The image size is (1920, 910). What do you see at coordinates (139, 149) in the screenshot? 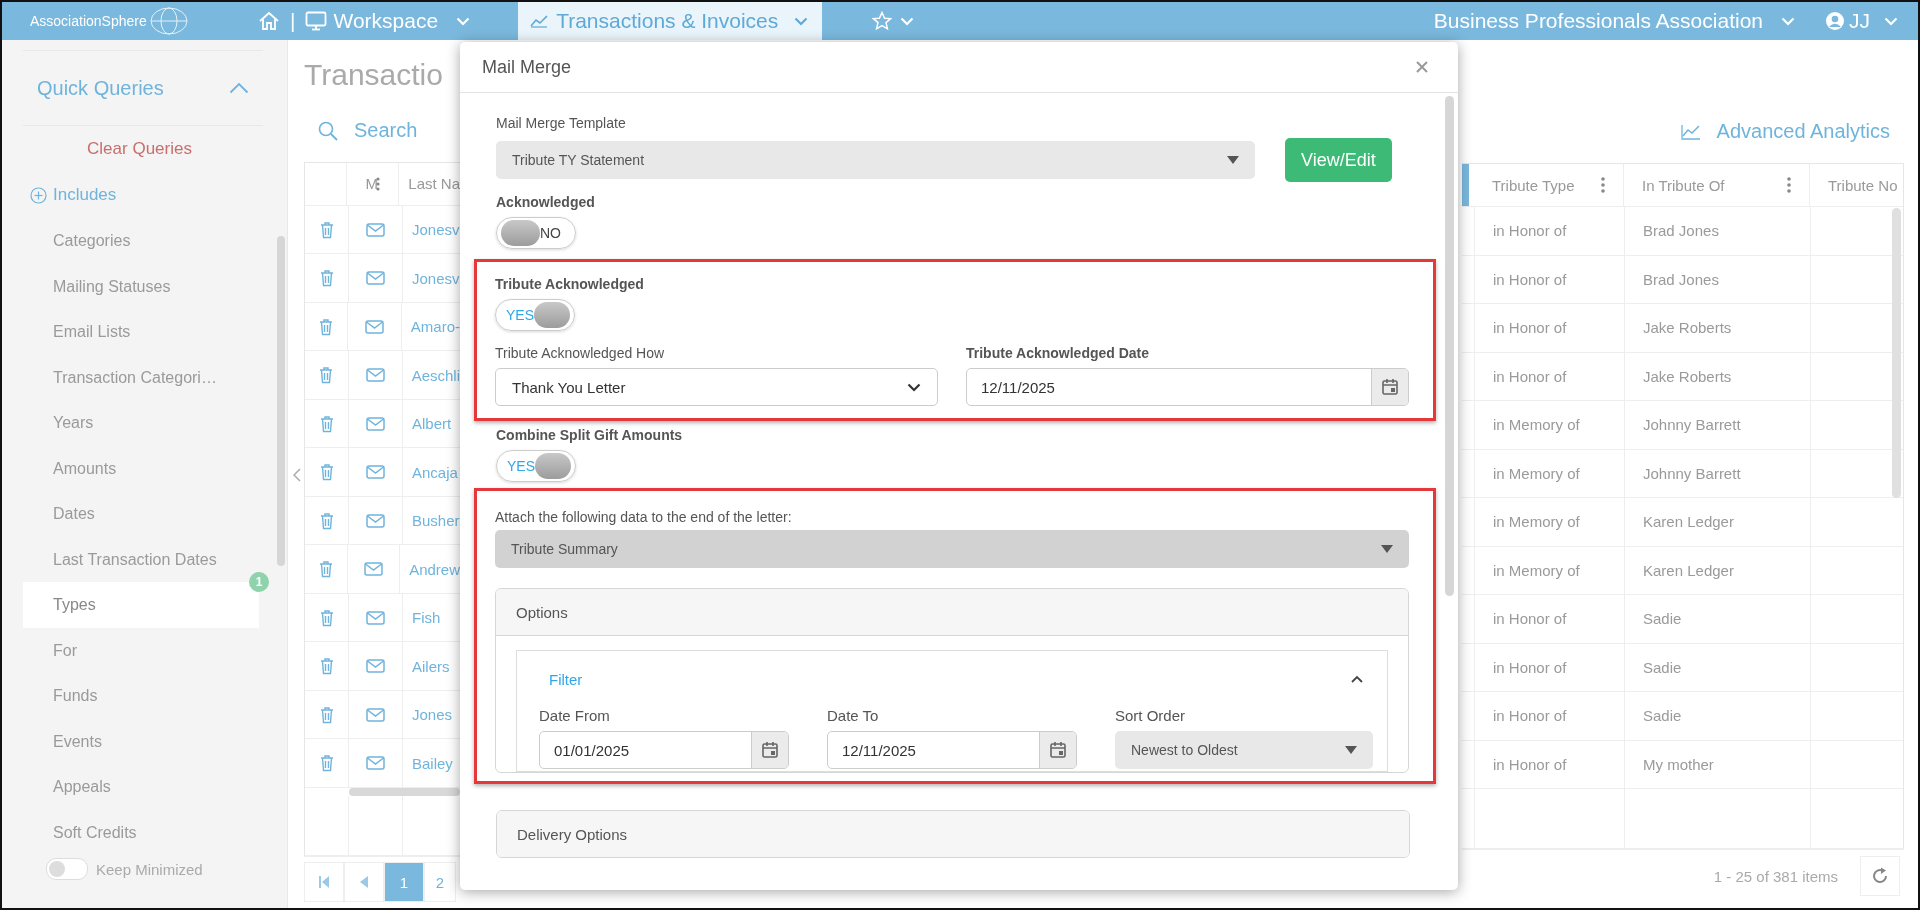
I see `clear-queries-link: Clear Queries` at bounding box center [139, 149].